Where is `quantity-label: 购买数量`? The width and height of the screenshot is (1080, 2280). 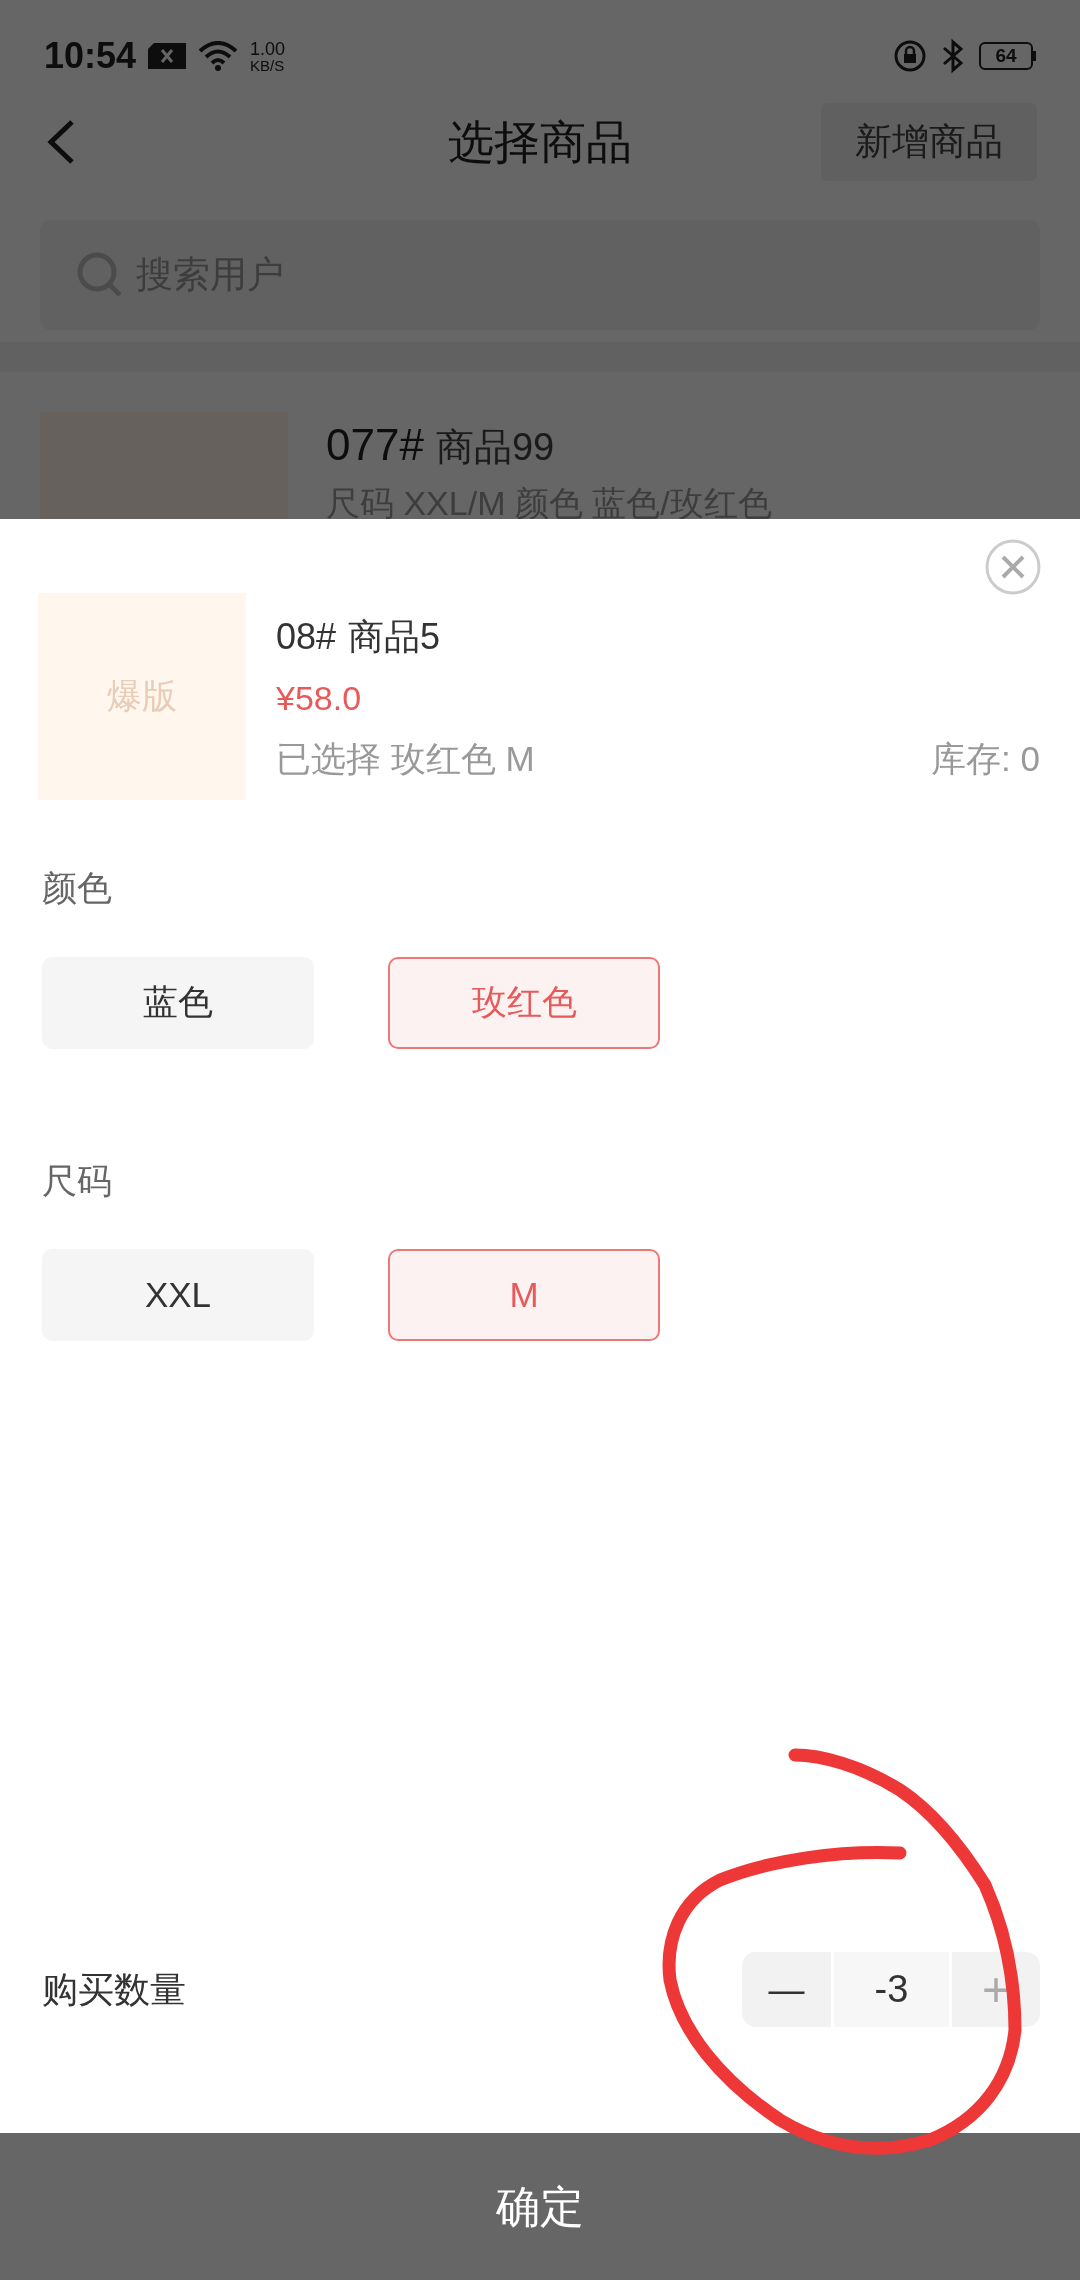
quantity-label: 购买数量 is located at coordinates (114, 1989).